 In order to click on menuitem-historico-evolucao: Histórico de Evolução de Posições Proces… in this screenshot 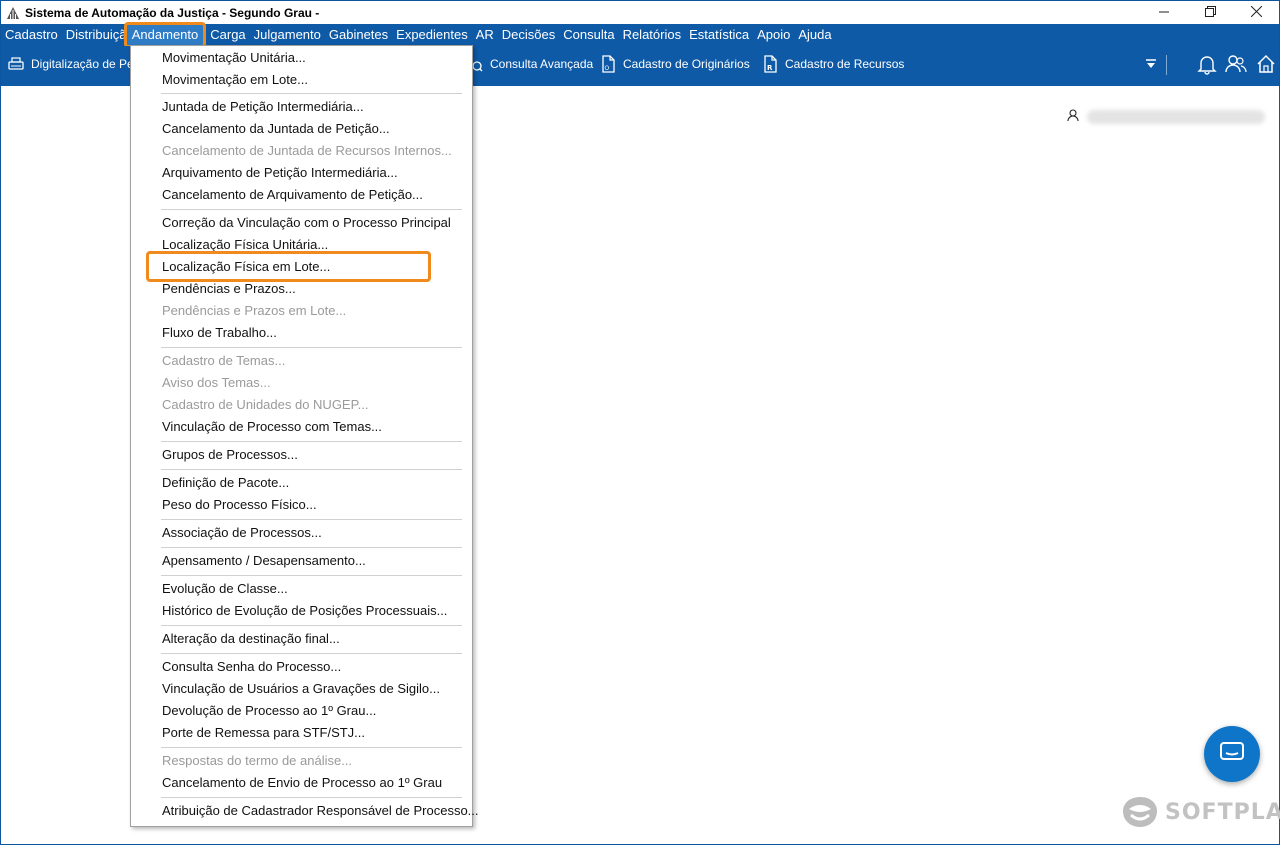, I will do `click(304, 611)`.